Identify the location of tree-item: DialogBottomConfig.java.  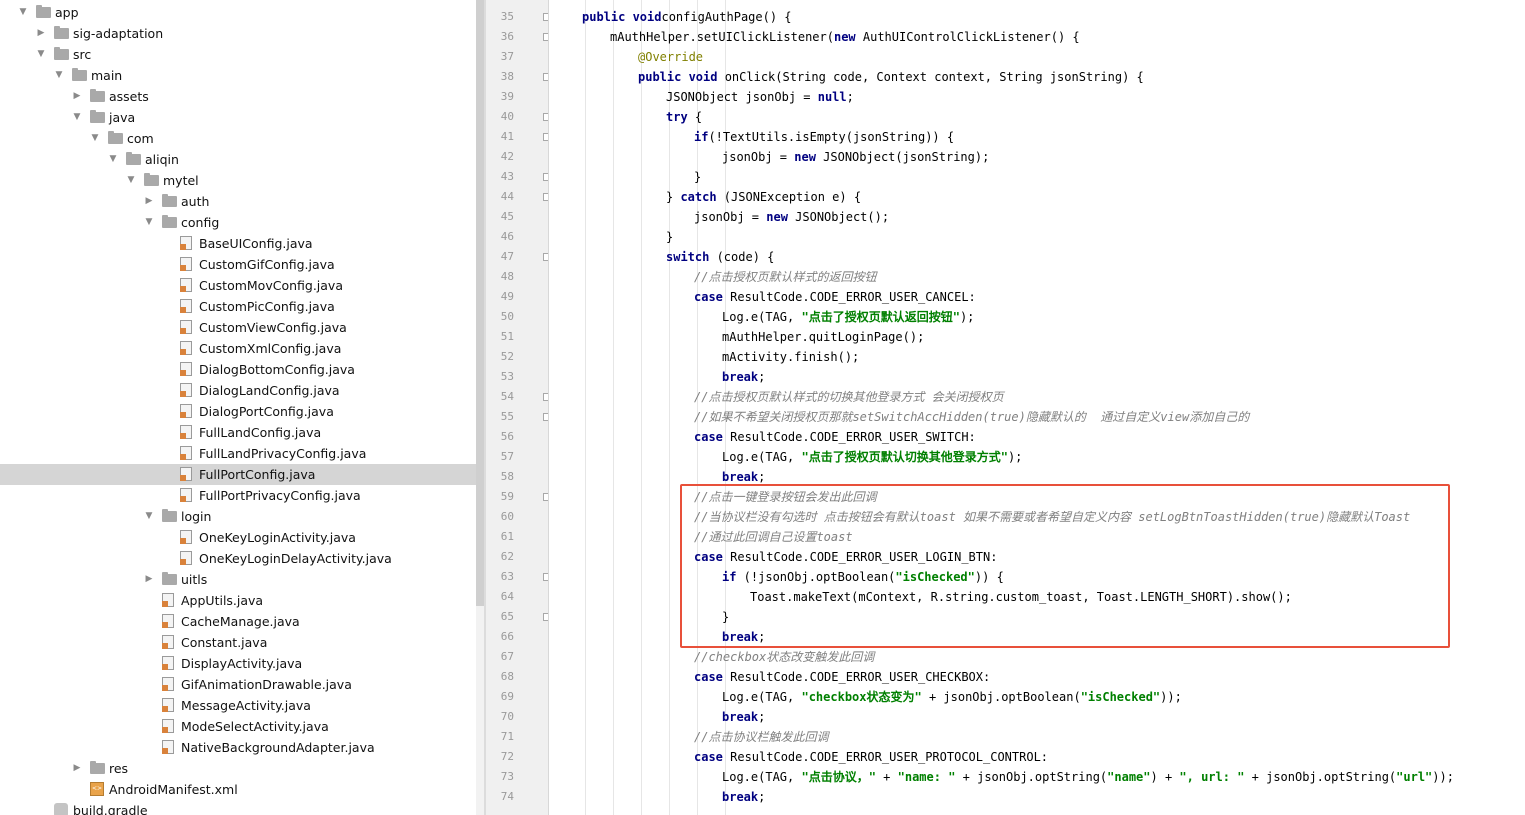
(238, 369).